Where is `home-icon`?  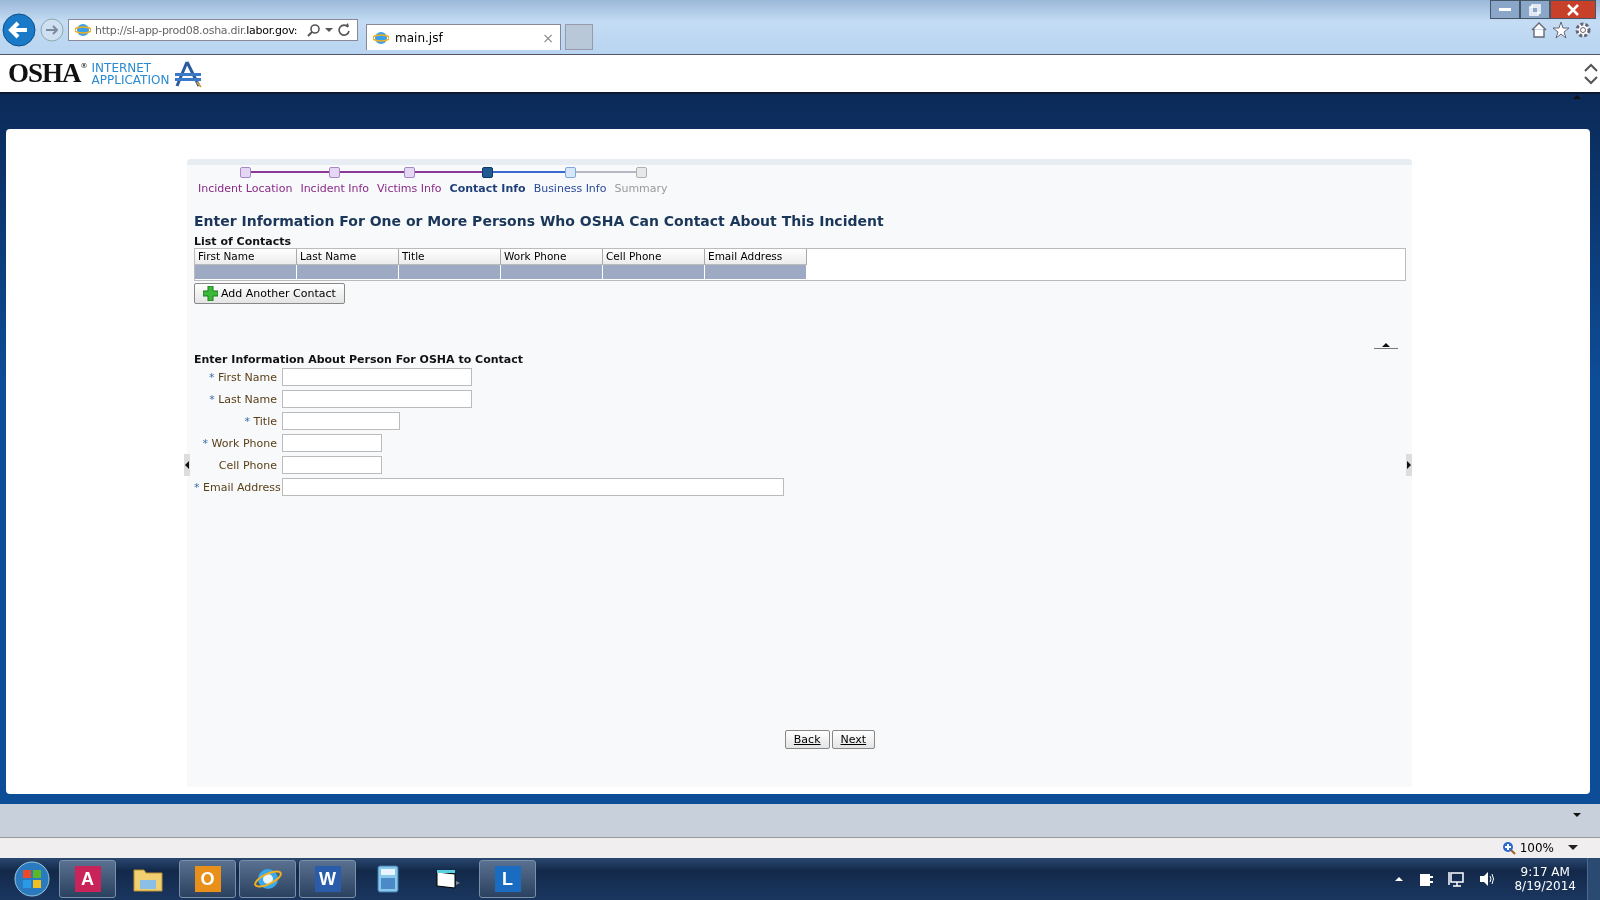 home-icon is located at coordinates (1539, 30).